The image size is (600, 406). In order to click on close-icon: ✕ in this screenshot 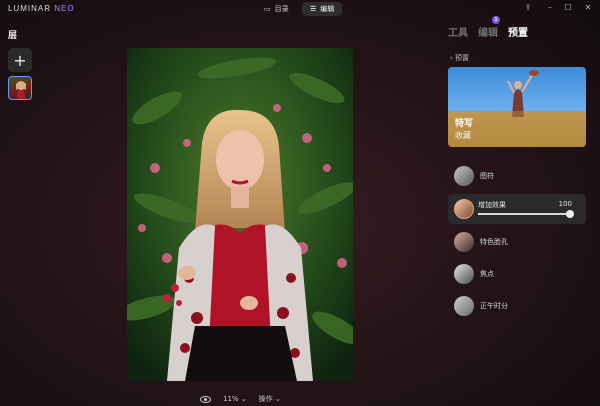, I will do `click(588, 7)`.